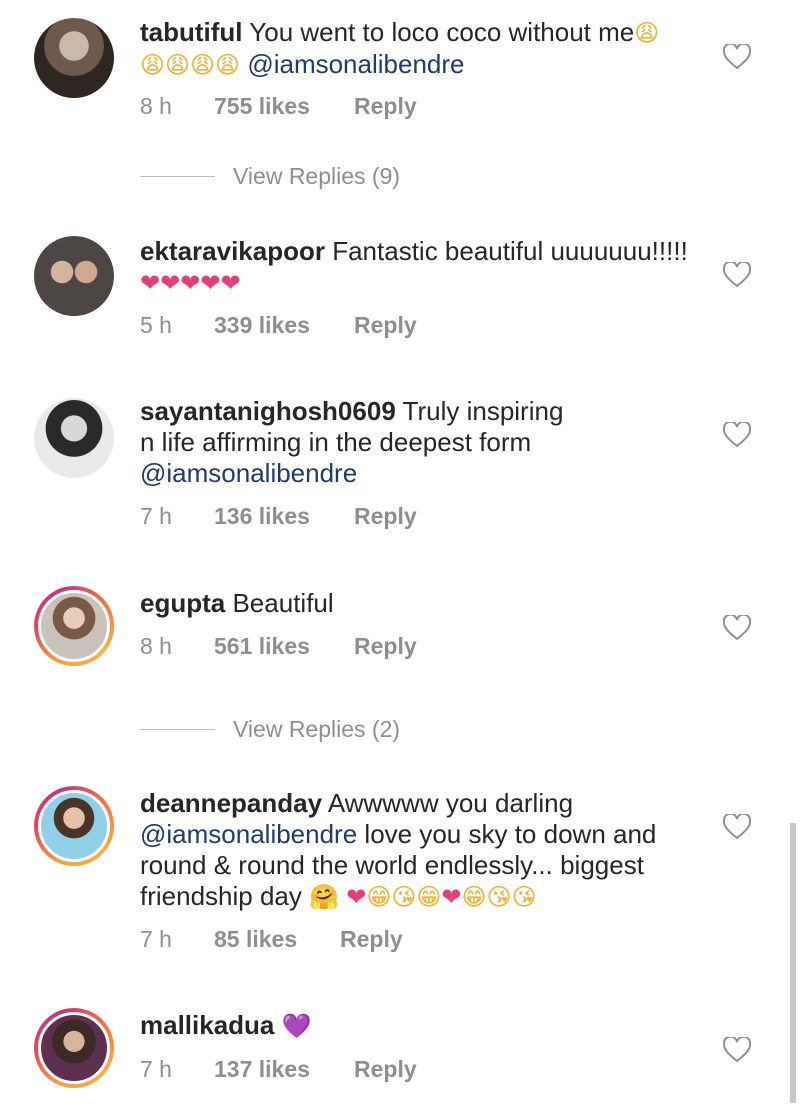 This screenshot has height=1108, width=800. Describe the element at coordinates (232, 251) in the screenshot. I see `comment-username: ektaravikapoor` at that location.